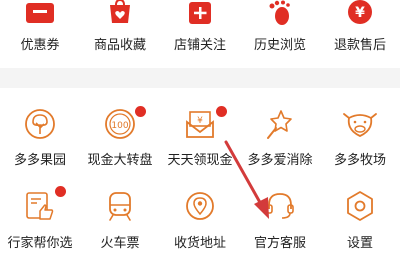 Image resolution: width=400 pixels, height=260 pixels. What do you see at coordinates (199, 45) in the screenshot?
I see `shortcut-store-follow-label: 店铺关注` at bounding box center [199, 45].